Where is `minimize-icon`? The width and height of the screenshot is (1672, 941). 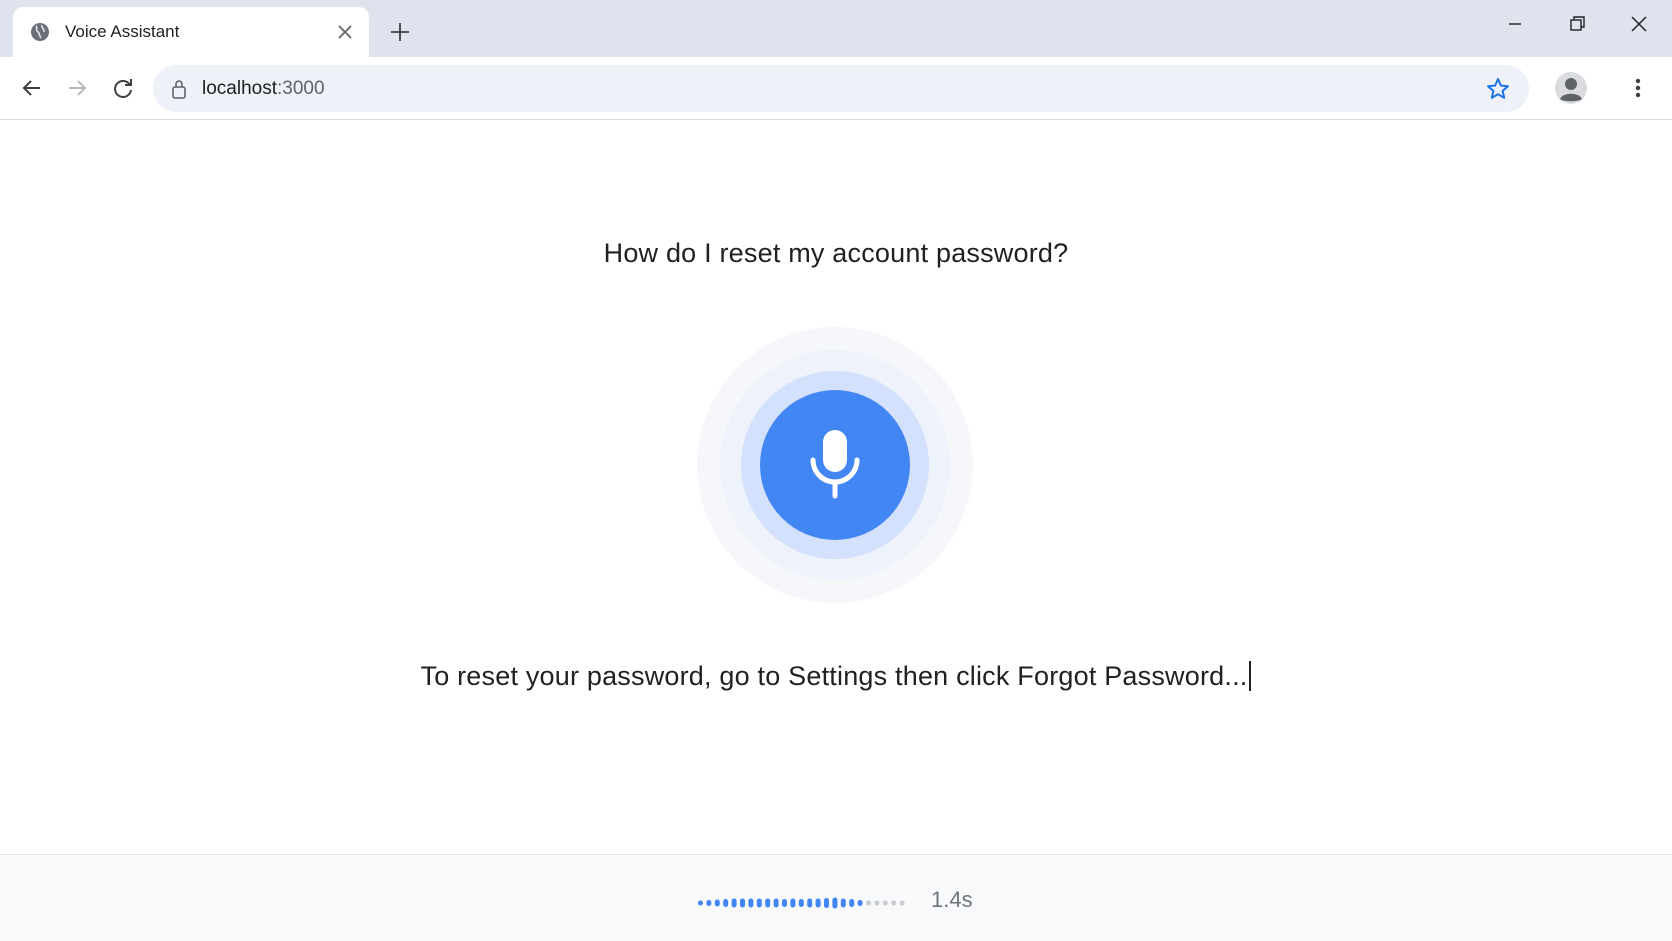
minimize-icon is located at coordinates (1515, 24).